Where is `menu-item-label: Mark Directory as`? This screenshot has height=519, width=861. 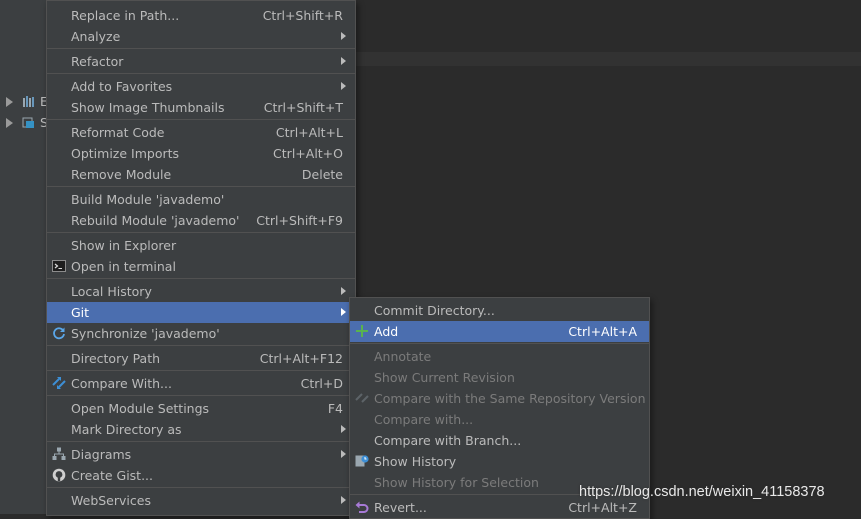 menu-item-label: Mark Directory as is located at coordinates (126, 429).